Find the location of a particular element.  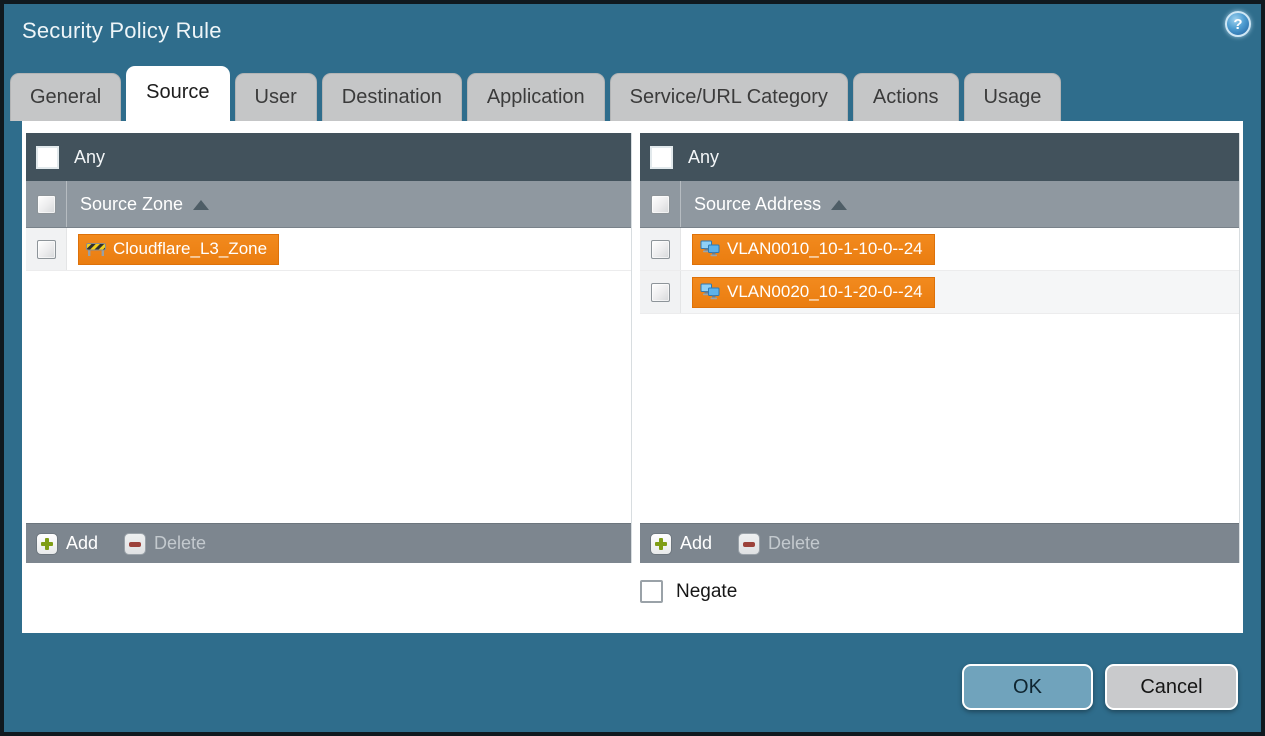

tab-source: Source is located at coordinates (178, 93).